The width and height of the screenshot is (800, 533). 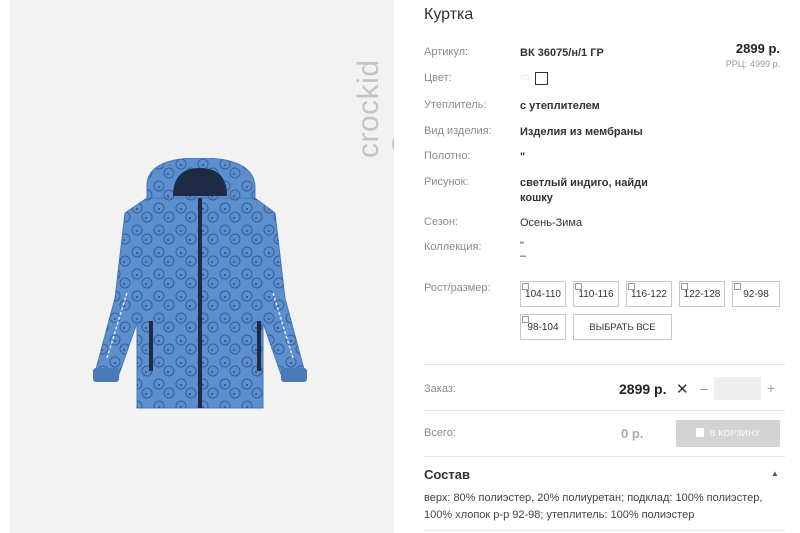 What do you see at coordinates (699, 432) in the screenshot?
I see `shopping-bag-icon` at bounding box center [699, 432].